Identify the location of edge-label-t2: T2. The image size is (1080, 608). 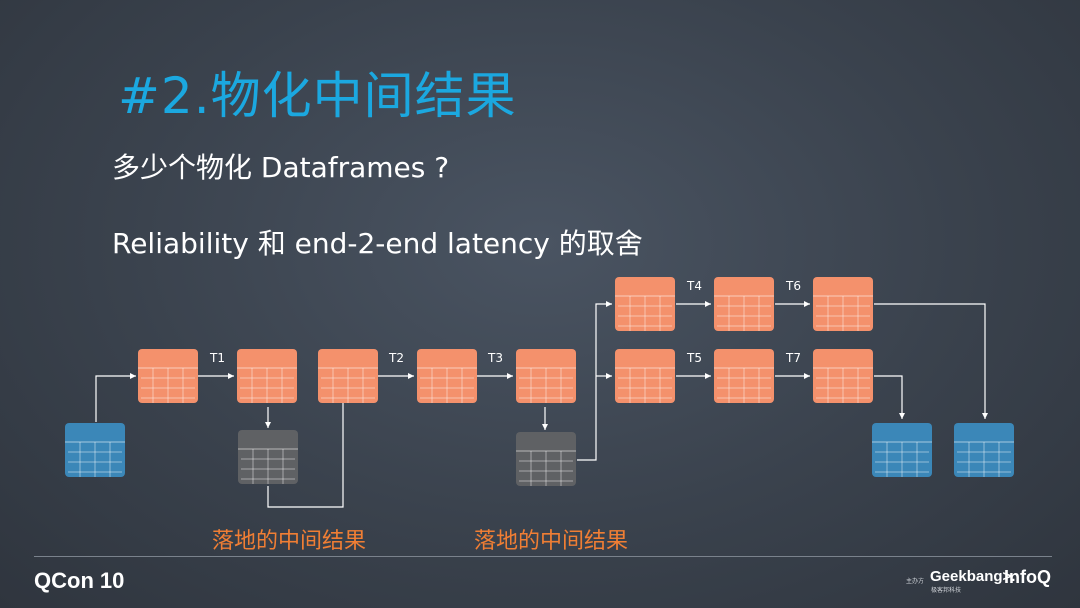
(396, 358).